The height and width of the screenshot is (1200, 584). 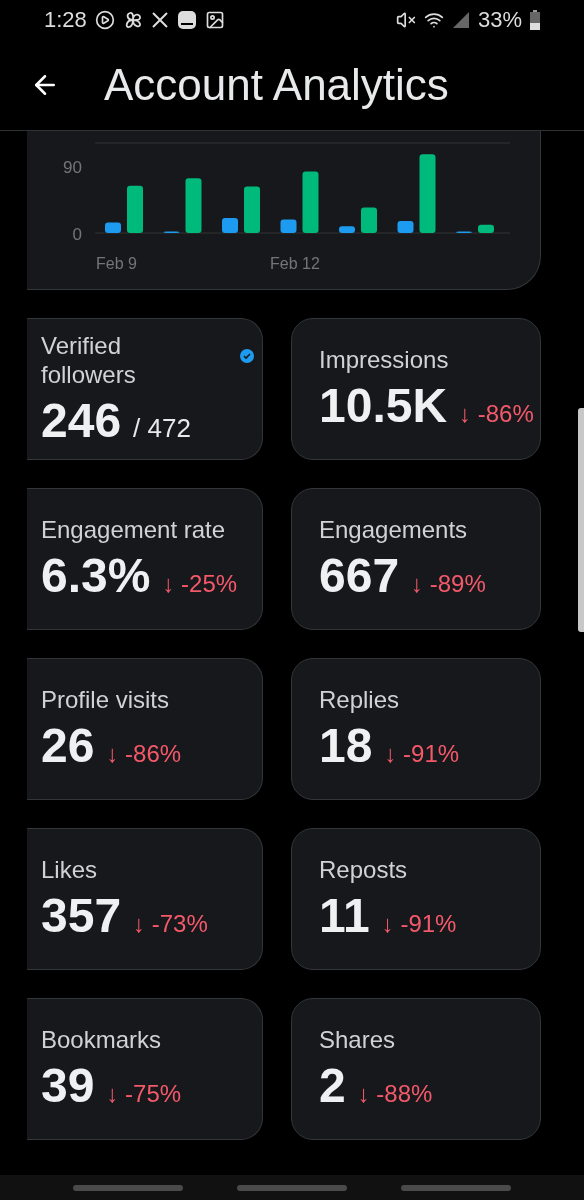 What do you see at coordinates (106, 699) in the screenshot?
I see `metric-label: Profile visits` at bounding box center [106, 699].